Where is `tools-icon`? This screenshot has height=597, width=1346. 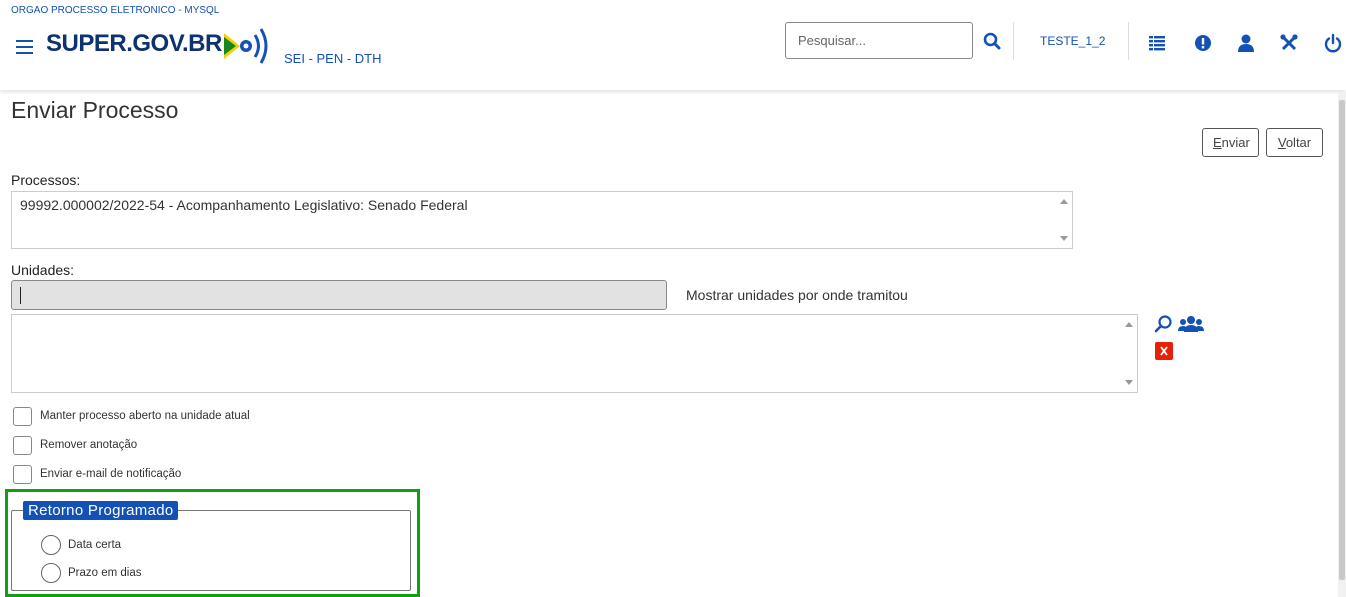 tools-icon is located at coordinates (1289, 43).